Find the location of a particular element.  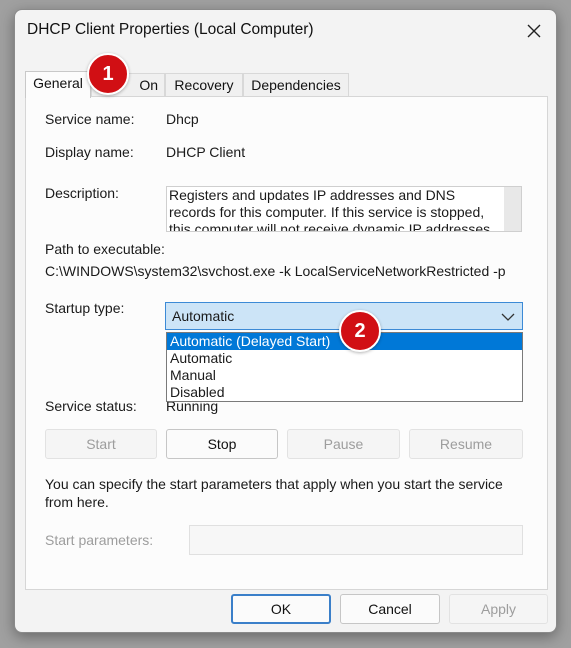

start-button: Start is located at coordinates (101, 444).